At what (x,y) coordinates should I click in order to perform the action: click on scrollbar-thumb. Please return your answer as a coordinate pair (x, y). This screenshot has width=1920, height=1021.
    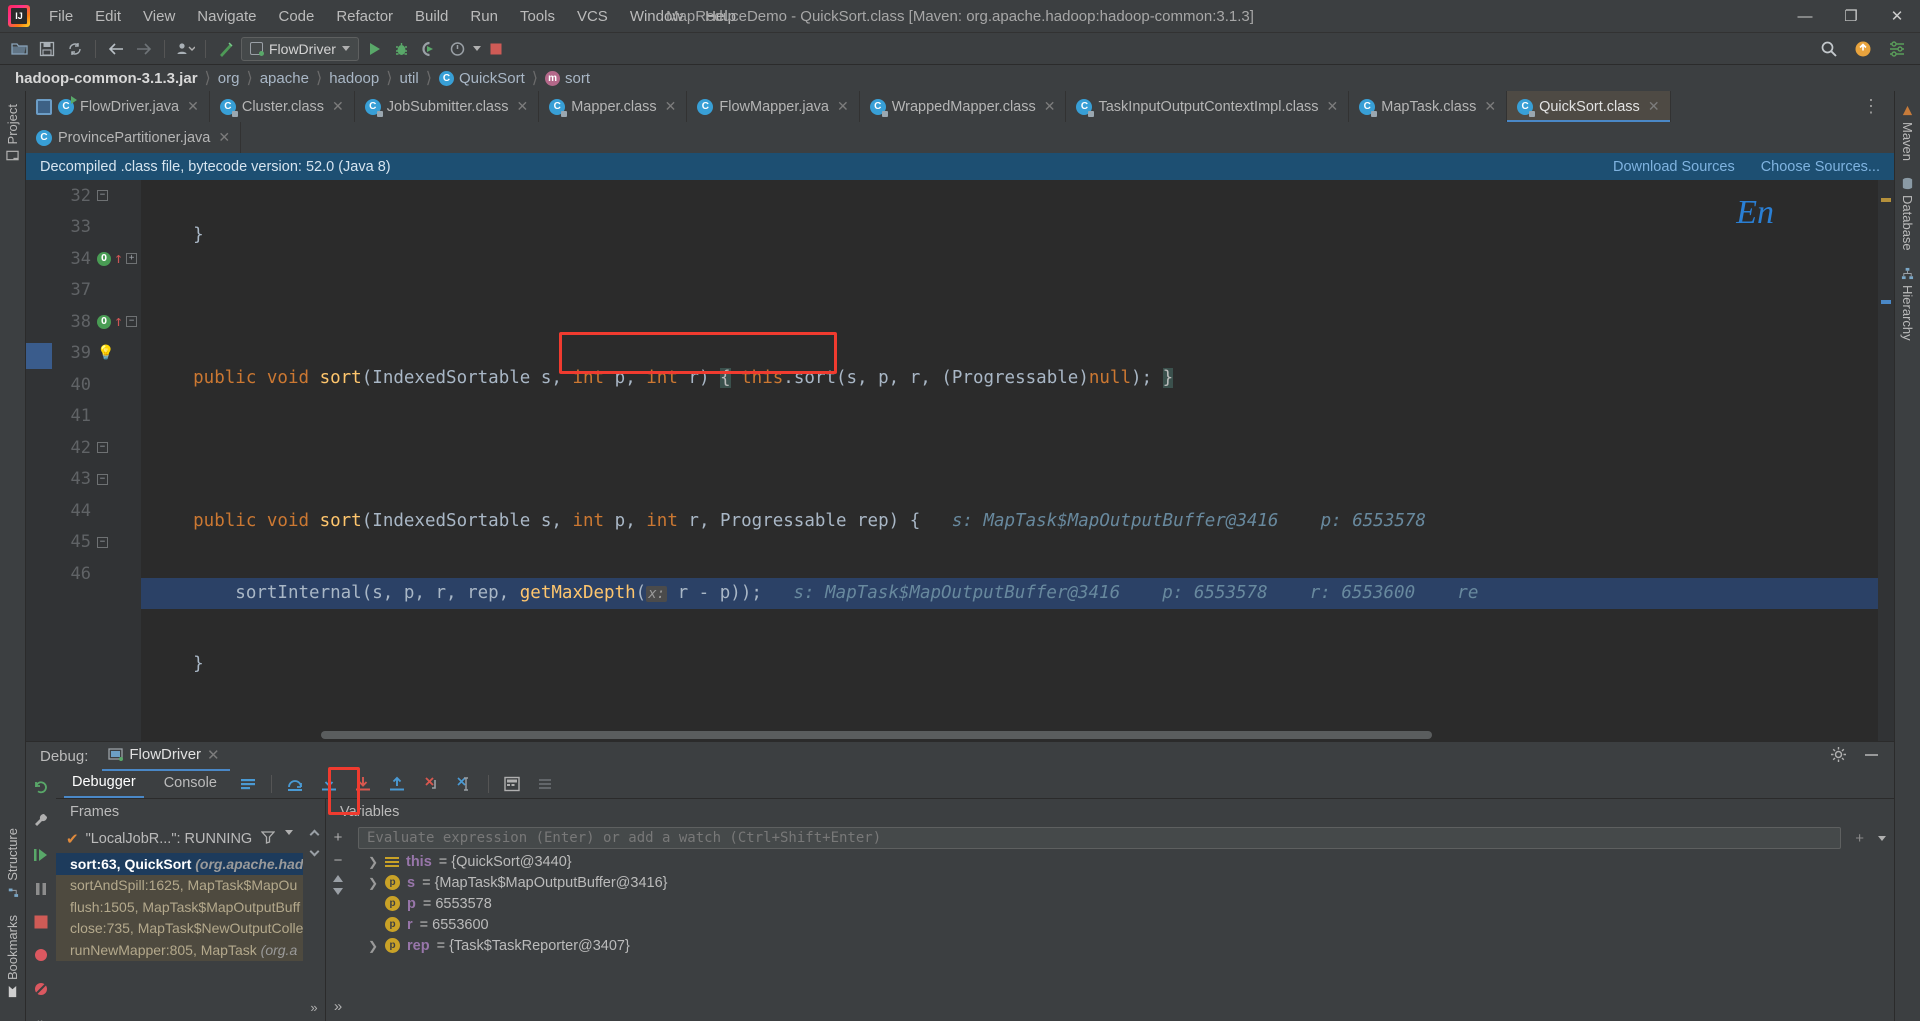
    Looking at the image, I should click on (876, 735).